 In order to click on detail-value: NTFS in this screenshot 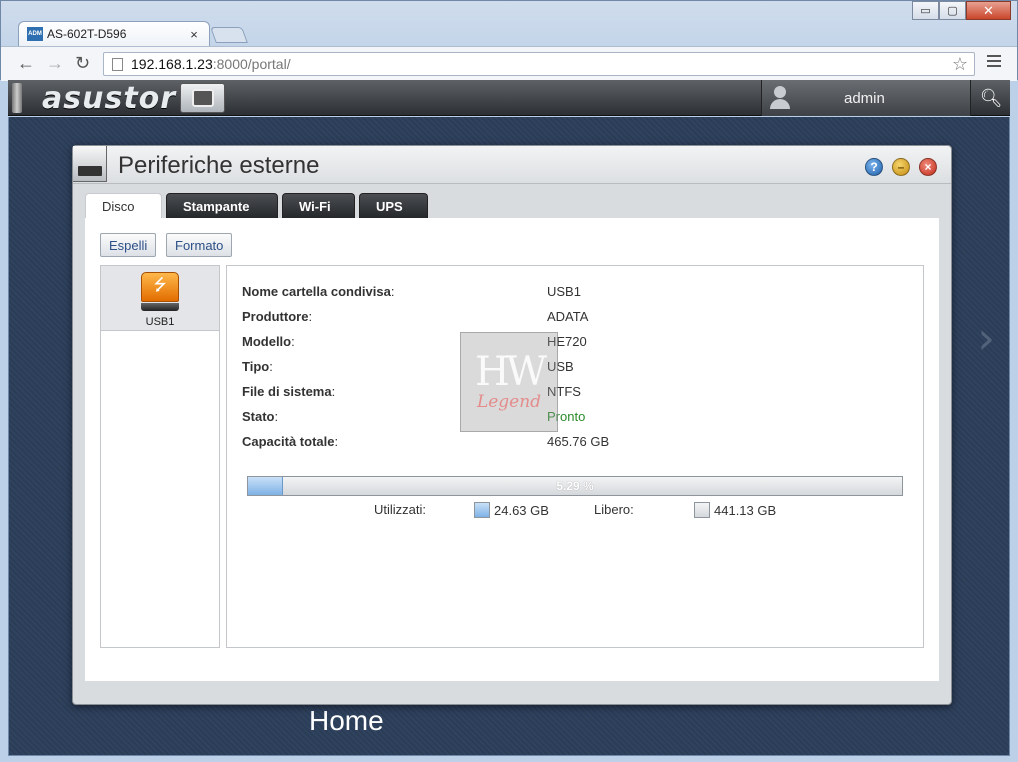, I will do `click(564, 391)`.